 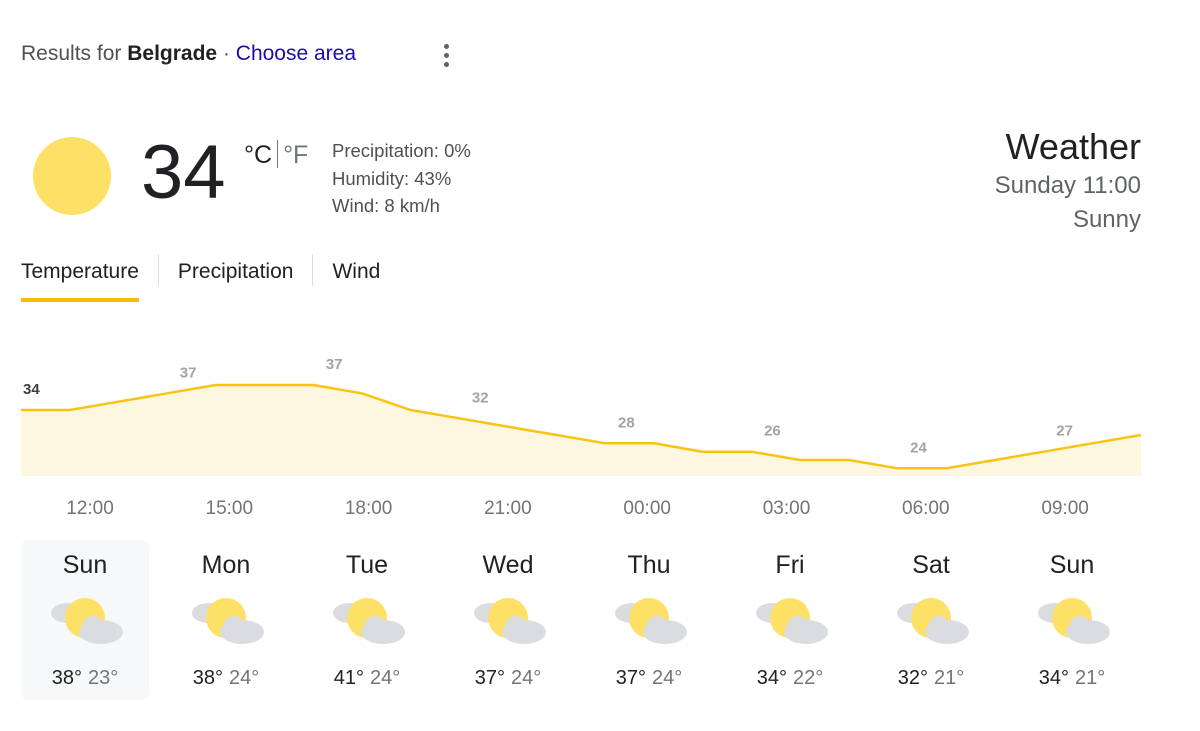 What do you see at coordinates (71, 53) in the screenshot?
I see `results-prefix: Results for` at bounding box center [71, 53].